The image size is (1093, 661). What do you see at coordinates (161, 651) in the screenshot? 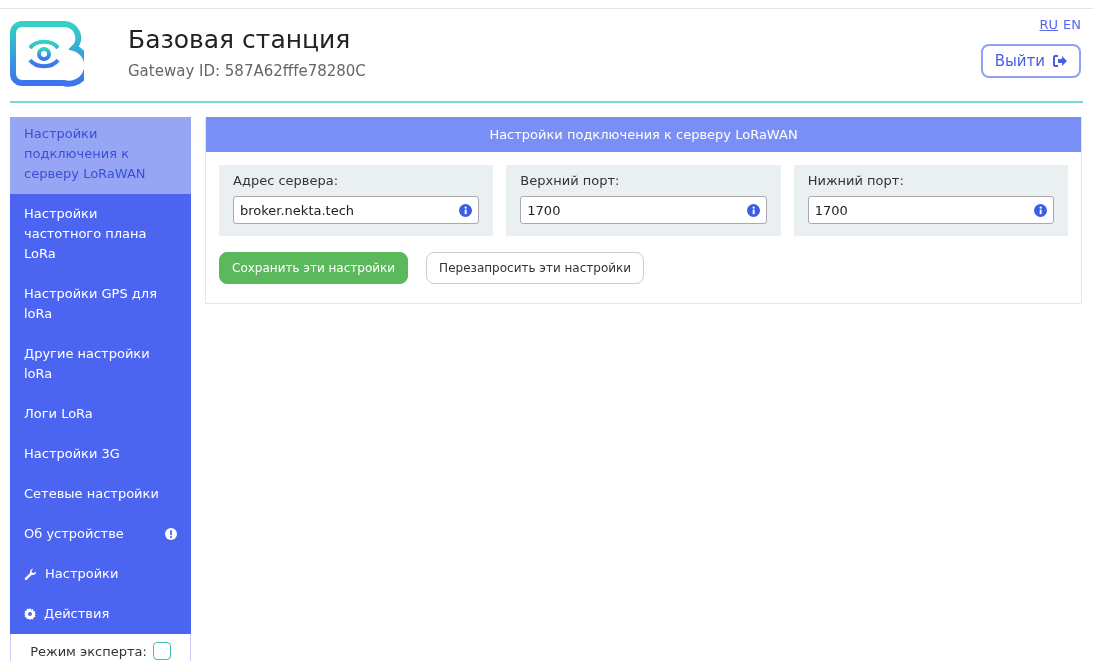
I see `expert-mode-checkbox` at bounding box center [161, 651].